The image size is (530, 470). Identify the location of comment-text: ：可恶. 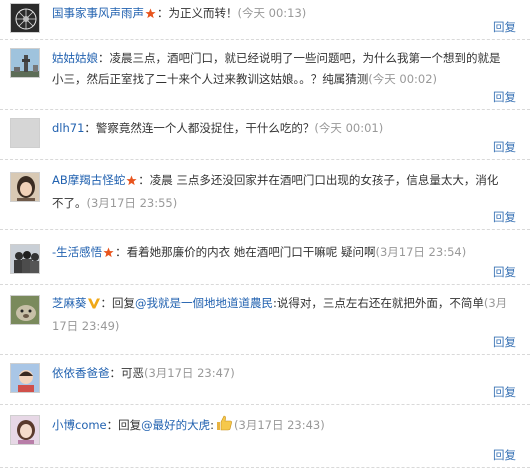
(127, 373).